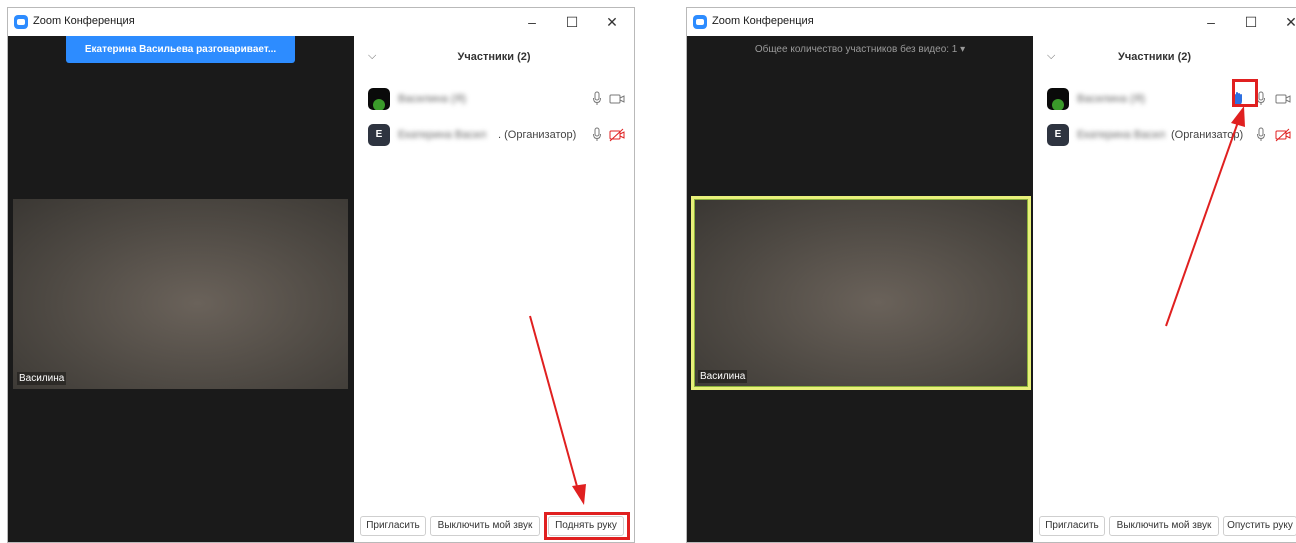 The width and height of the screenshot is (1296, 543). Describe the element at coordinates (1207, 135) in the screenshot. I see `participant-role: (Организатор)` at that location.